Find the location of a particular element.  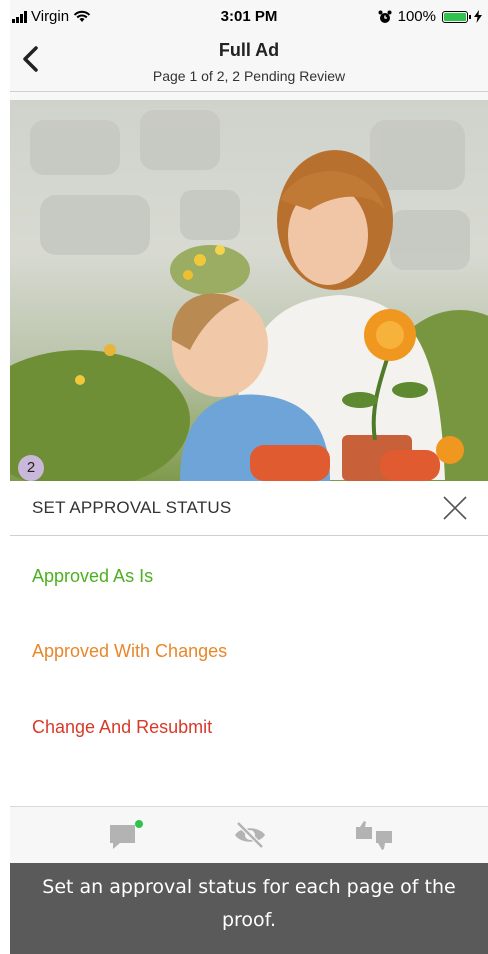

approved-with-changes-option: Approved With Changes is located at coordinates (129, 651).